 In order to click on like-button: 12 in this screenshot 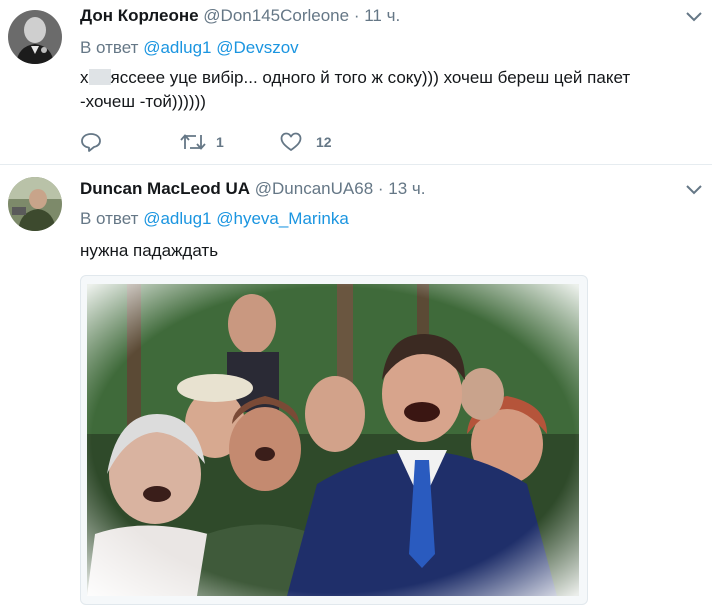, I will do `click(306, 142)`.